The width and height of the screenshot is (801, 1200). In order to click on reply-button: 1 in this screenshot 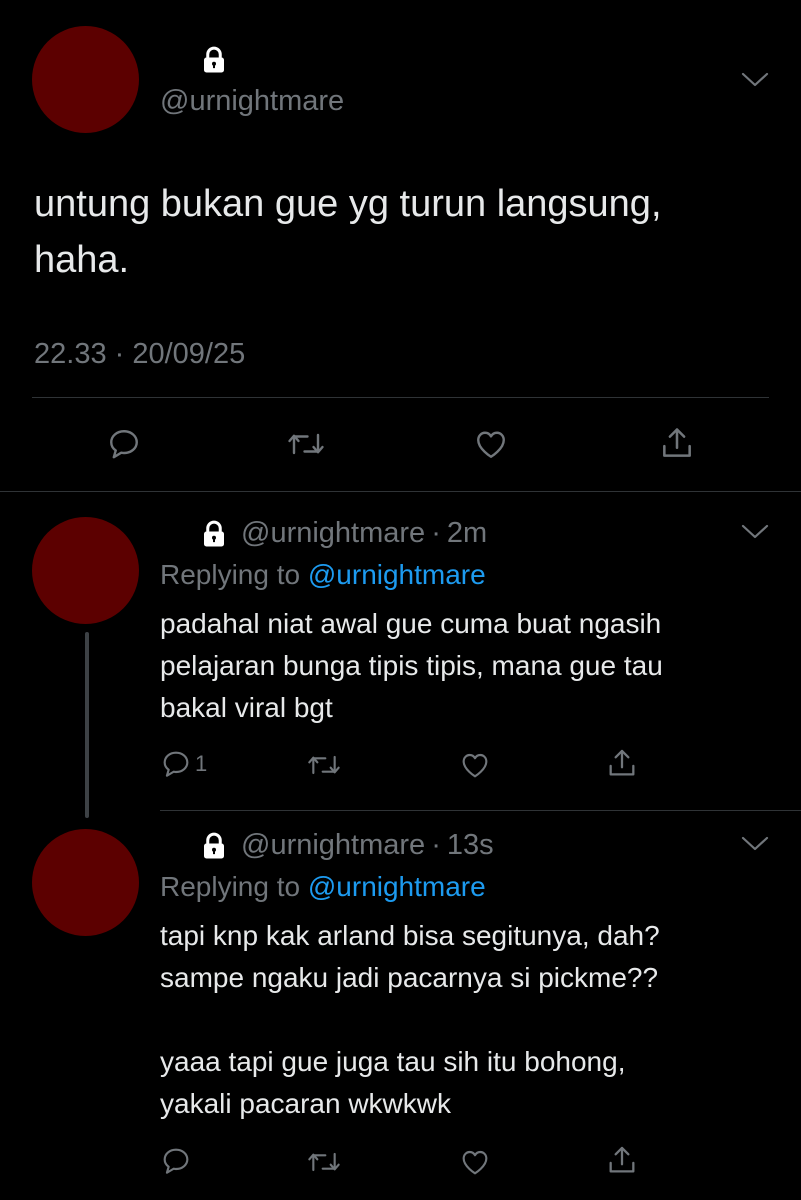, I will do `click(183, 764)`.